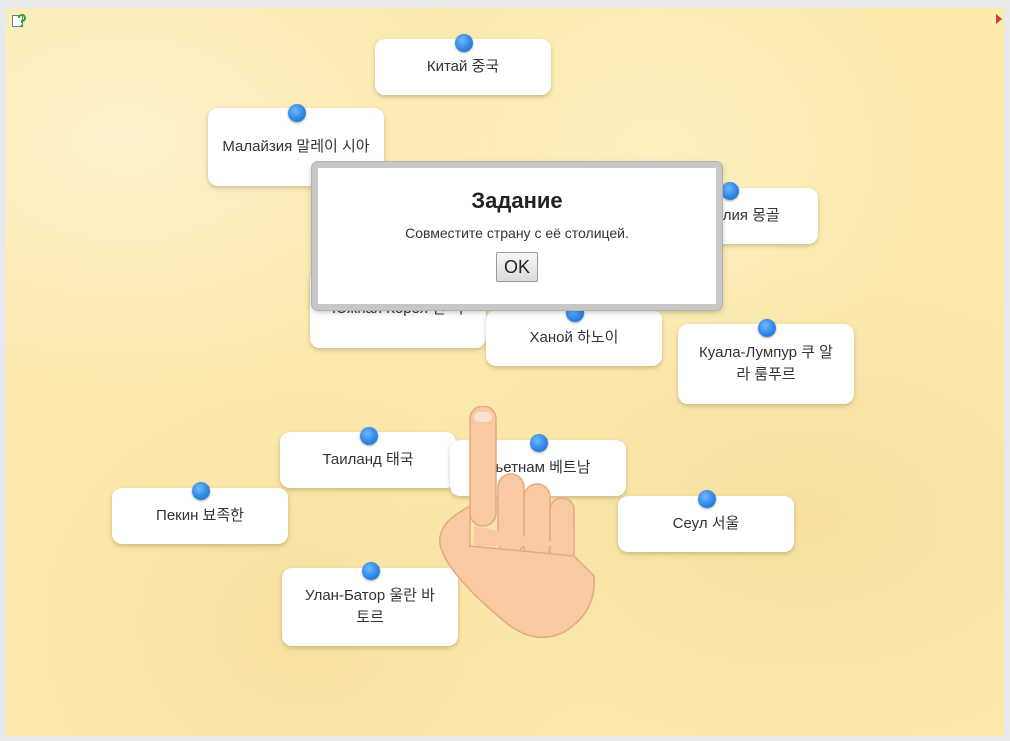 Image resolution: width=1010 pixels, height=741 pixels. Describe the element at coordinates (574, 337) in the screenshot. I see `card-label: Ханой 하노이` at that location.